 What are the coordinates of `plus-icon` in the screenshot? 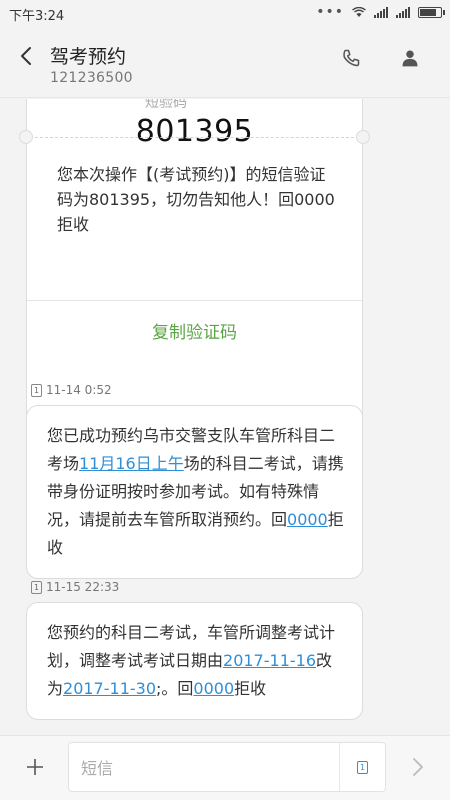 It's located at (35, 767).